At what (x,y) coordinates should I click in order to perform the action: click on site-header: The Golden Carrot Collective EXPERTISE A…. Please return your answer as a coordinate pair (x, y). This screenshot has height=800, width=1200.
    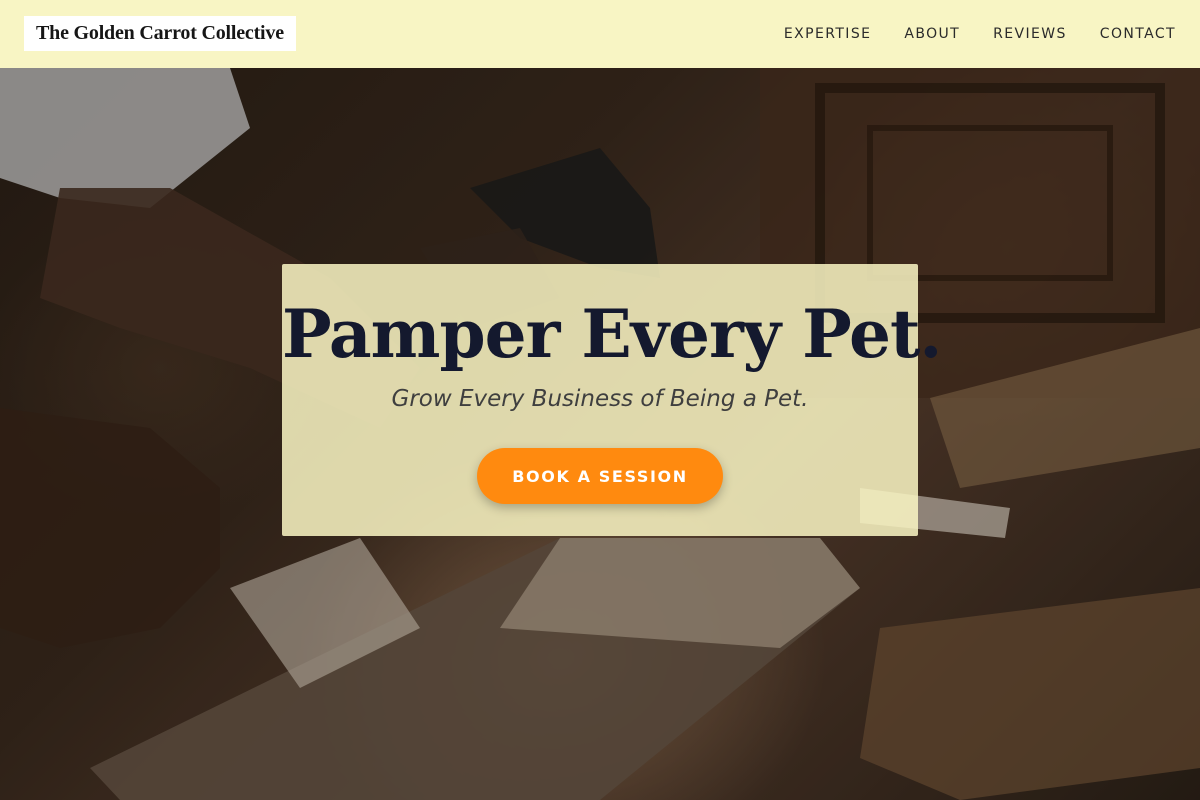
    Looking at the image, I should click on (600, 34).